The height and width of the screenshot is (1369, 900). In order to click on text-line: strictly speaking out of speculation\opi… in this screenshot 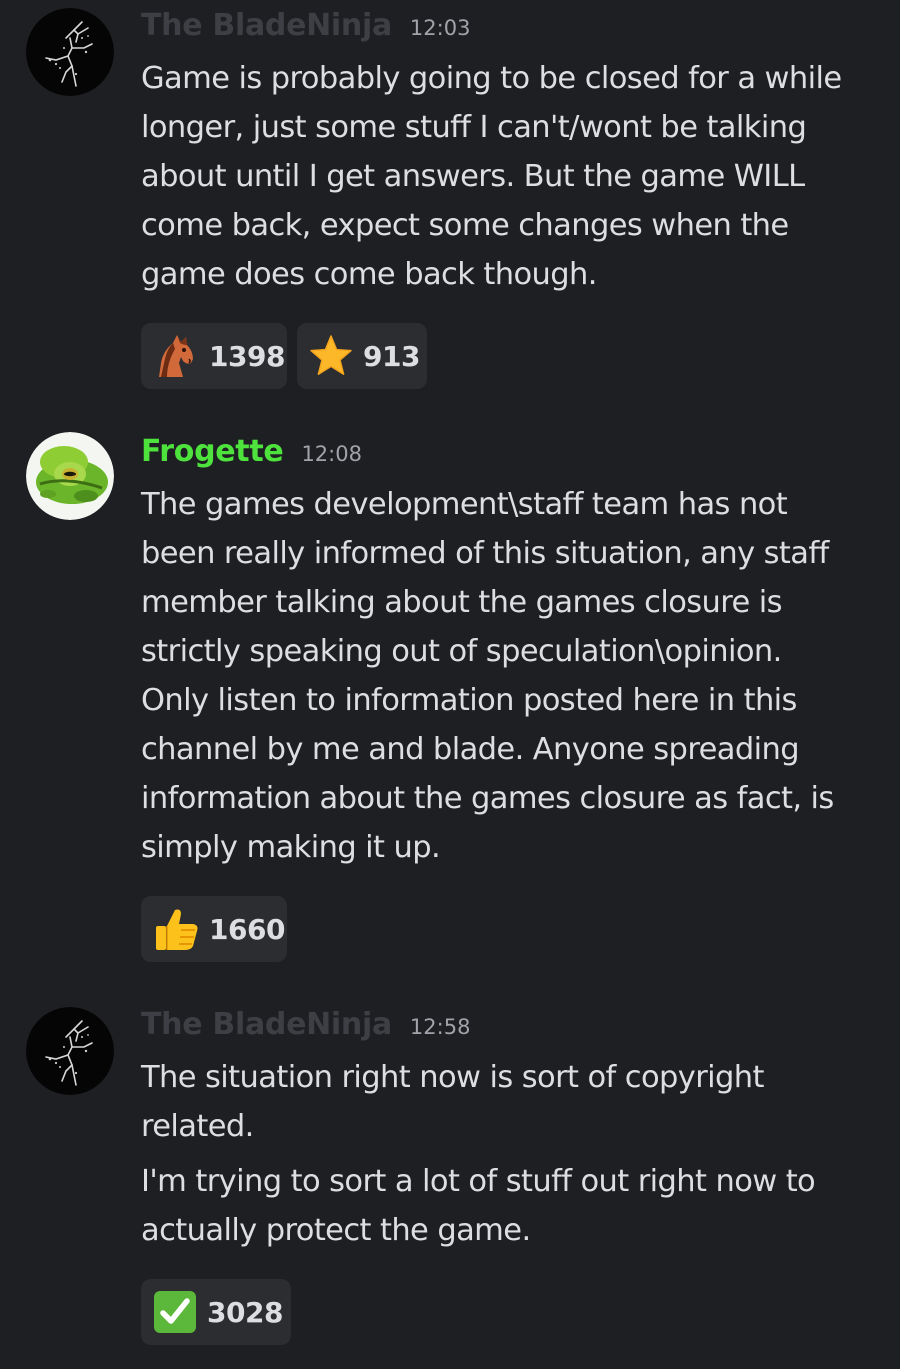, I will do `click(461, 651)`.